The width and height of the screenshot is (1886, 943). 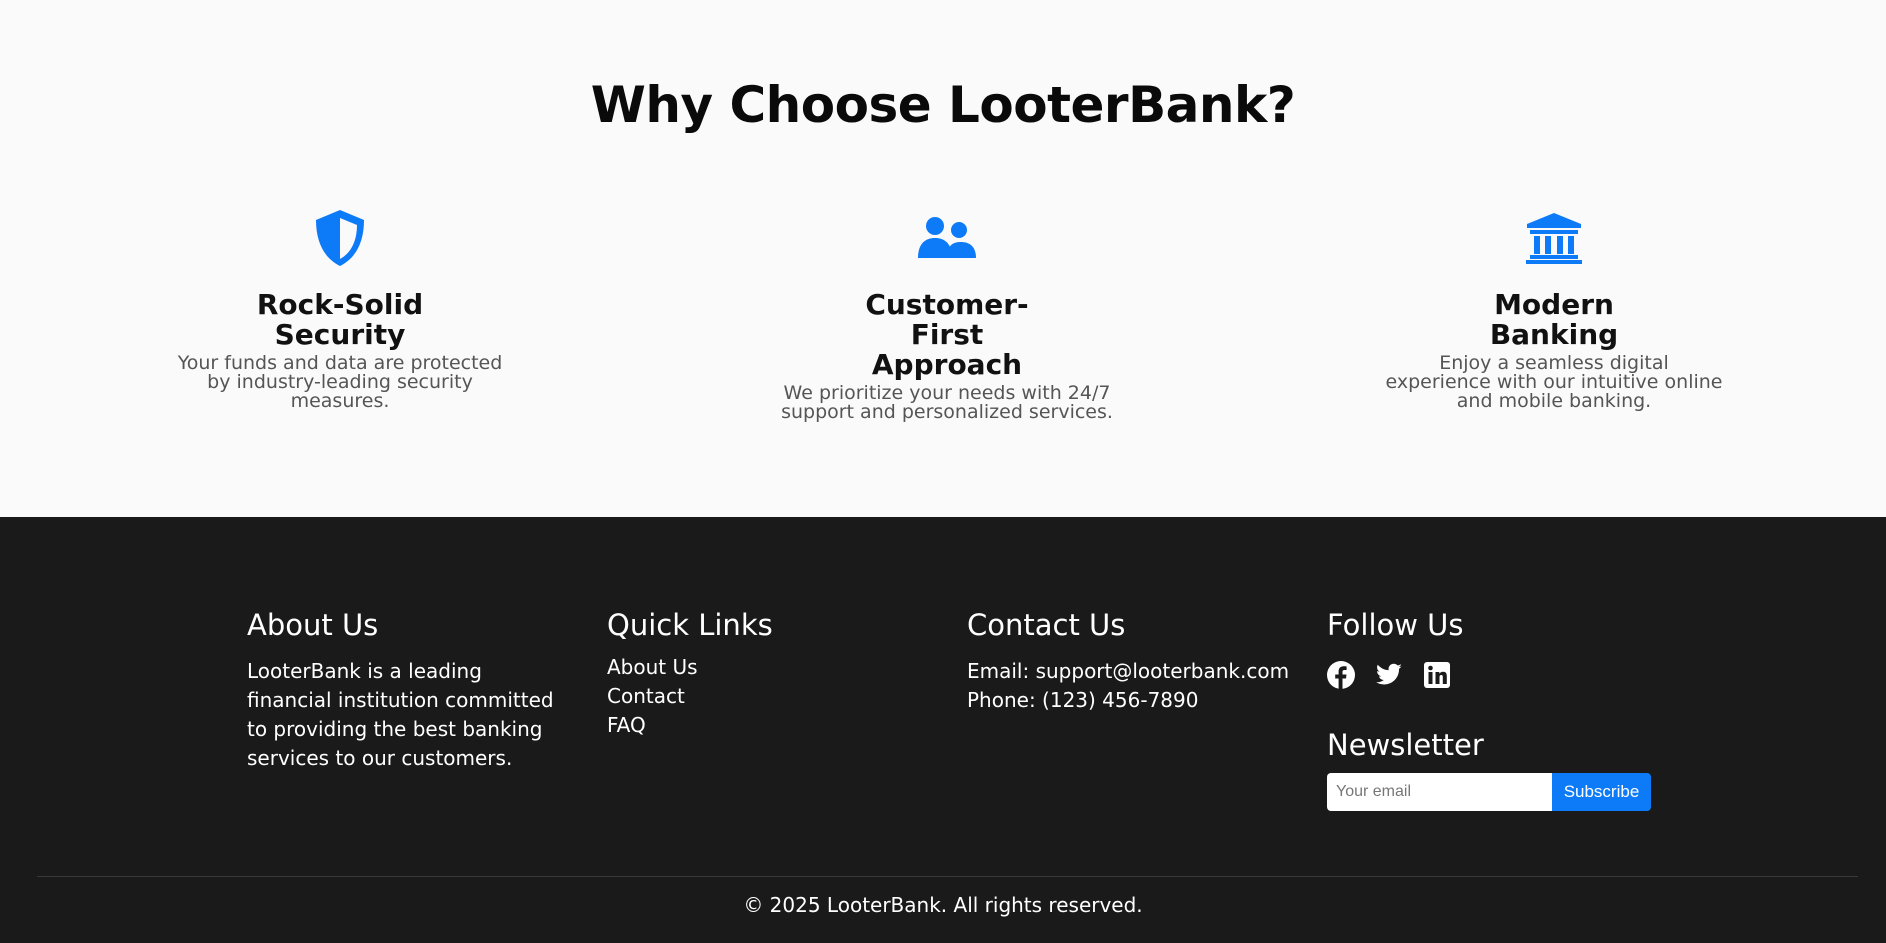 What do you see at coordinates (652, 667) in the screenshot?
I see `link-about-us: About Us` at bounding box center [652, 667].